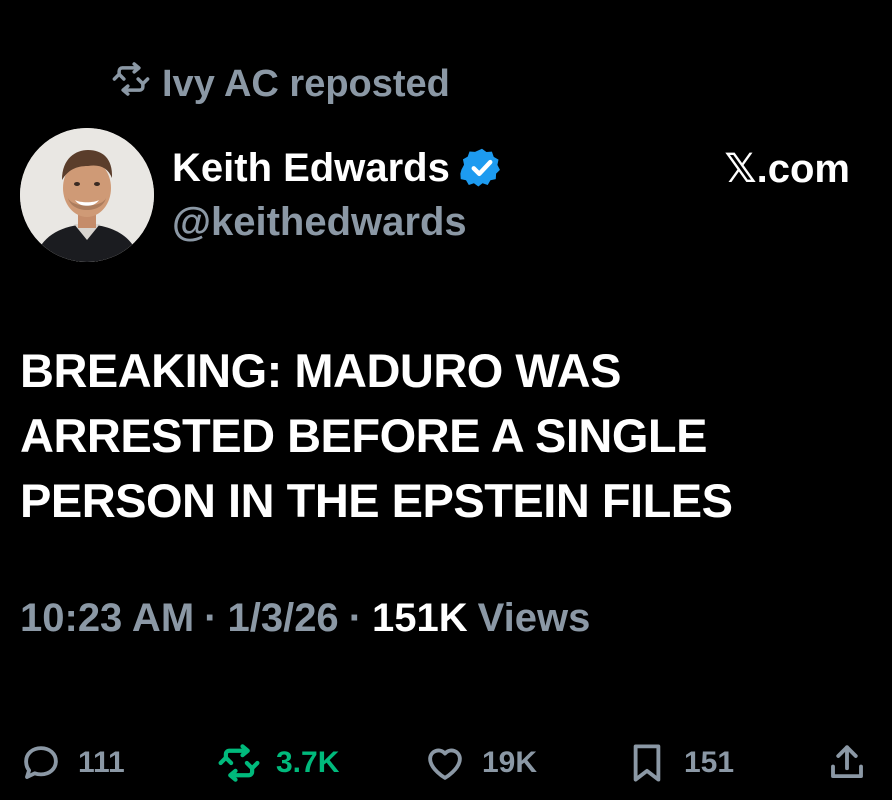 This screenshot has height=800, width=892. I want to click on author-handle: @keithedwards, so click(319, 222).